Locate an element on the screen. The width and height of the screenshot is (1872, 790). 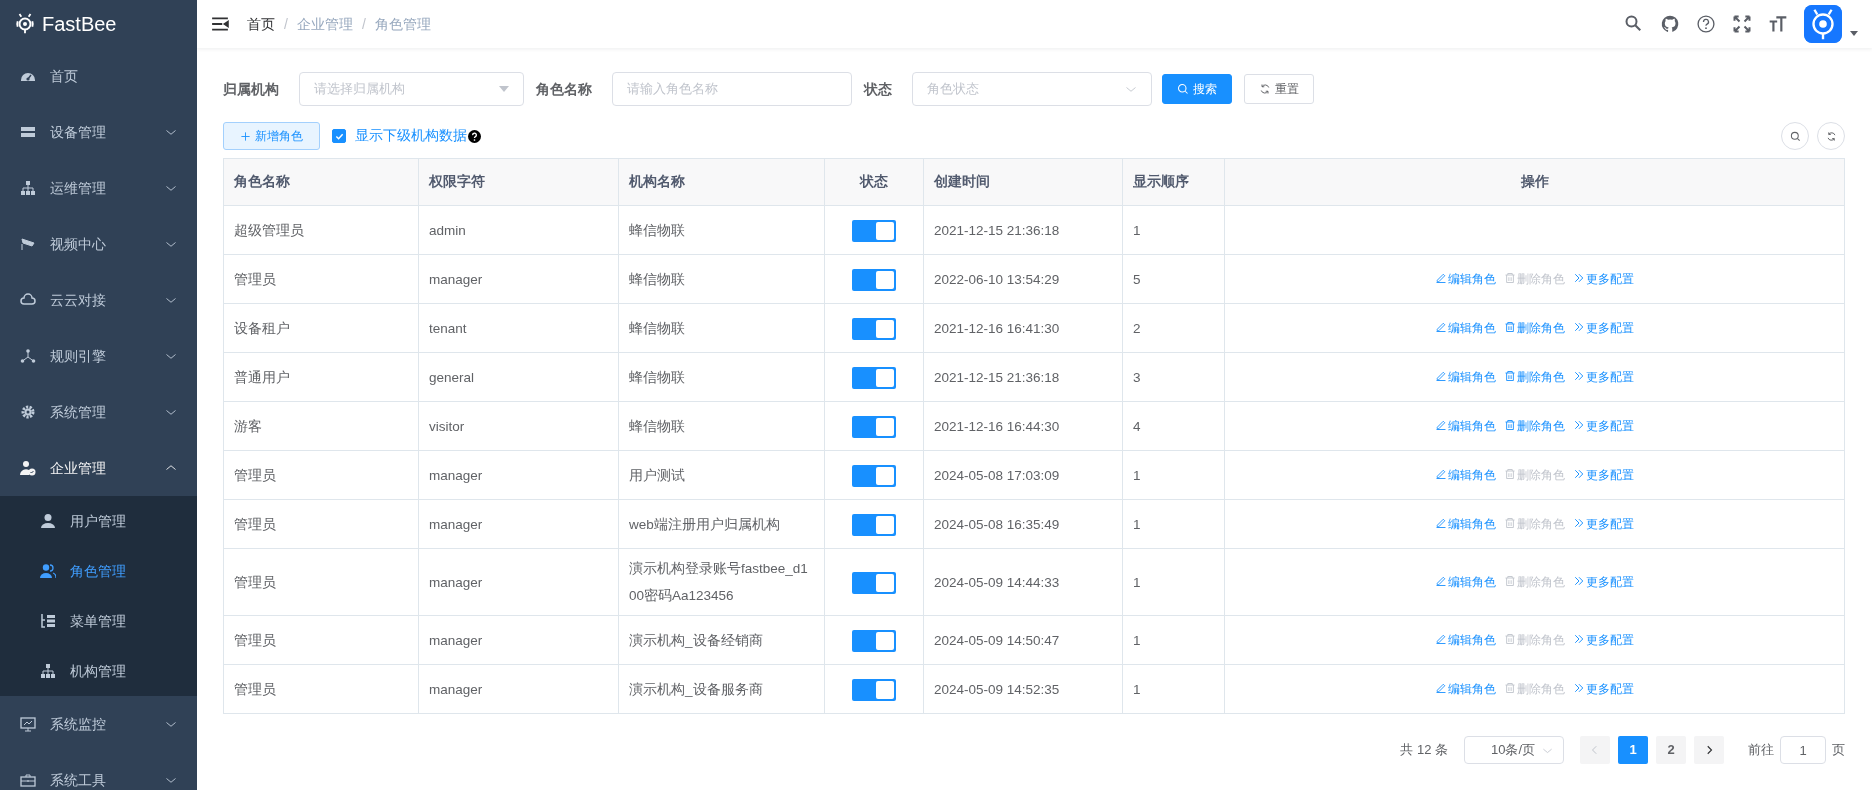
sidebar-item: 云云对接 is located at coordinates (98, 300).